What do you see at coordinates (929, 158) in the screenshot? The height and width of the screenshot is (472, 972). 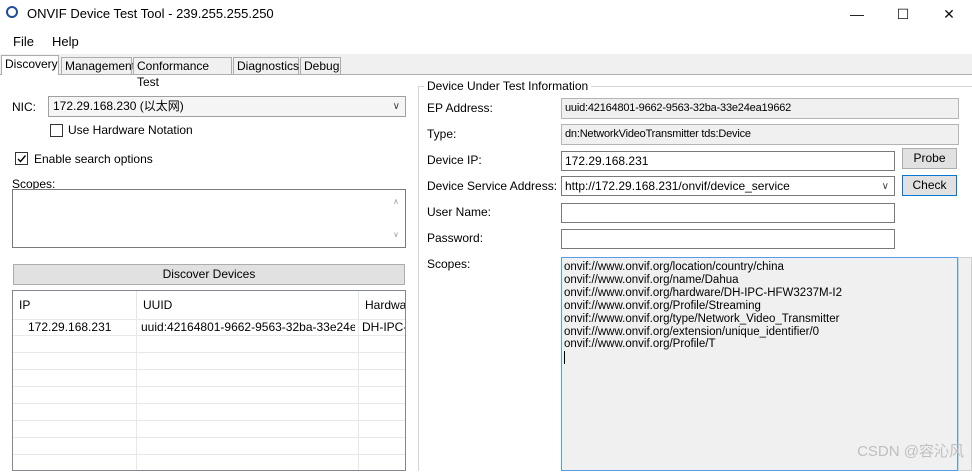 I see `probe-button: Probe` at bounding box center [929, 158].